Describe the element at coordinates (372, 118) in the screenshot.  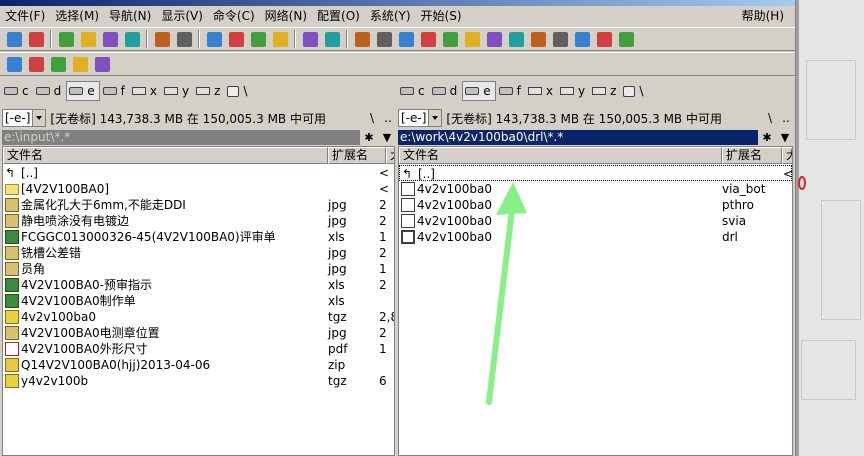
I see `left-root-button: \` at that location.